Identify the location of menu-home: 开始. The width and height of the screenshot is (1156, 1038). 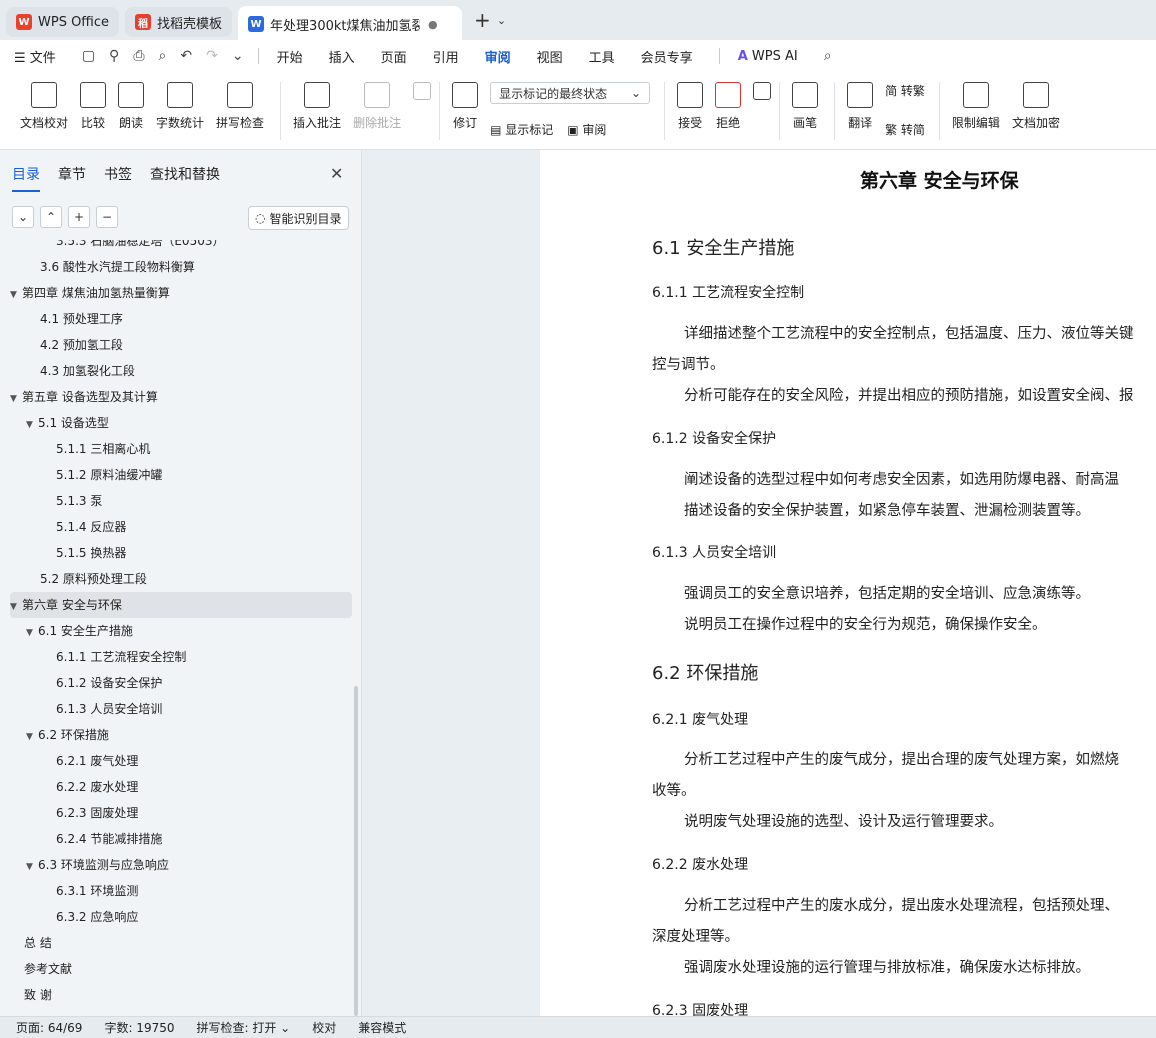
(290, 56).